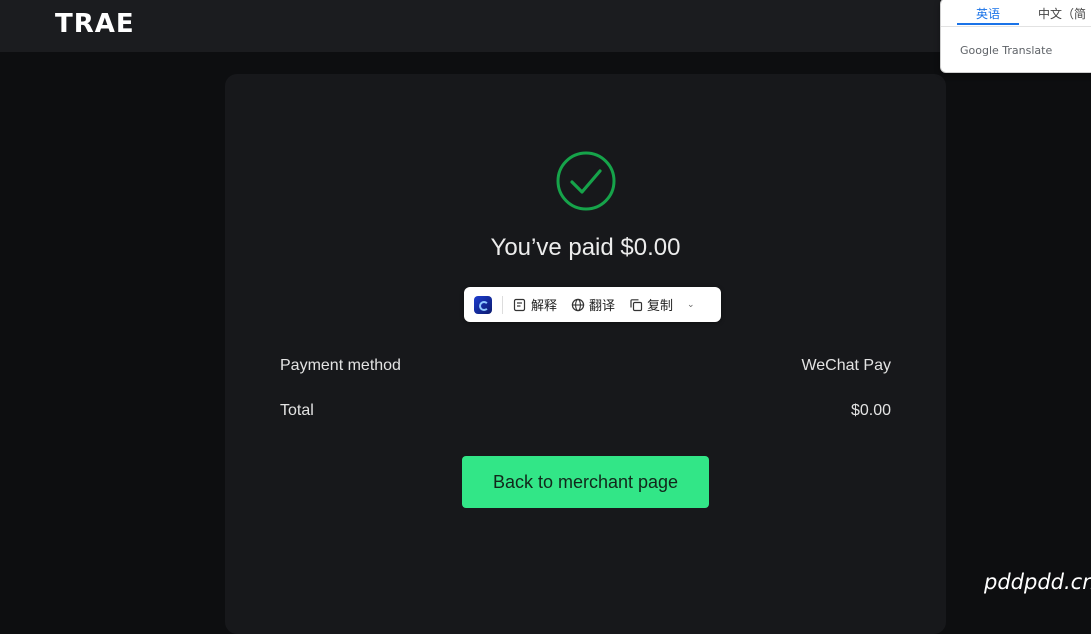 The height and width of the screenshot is (634, 1091). What do you see at coordinates (483, 304) in the screenshot?
I see `assistant-logo-icon` at bounding box center [483, 304].